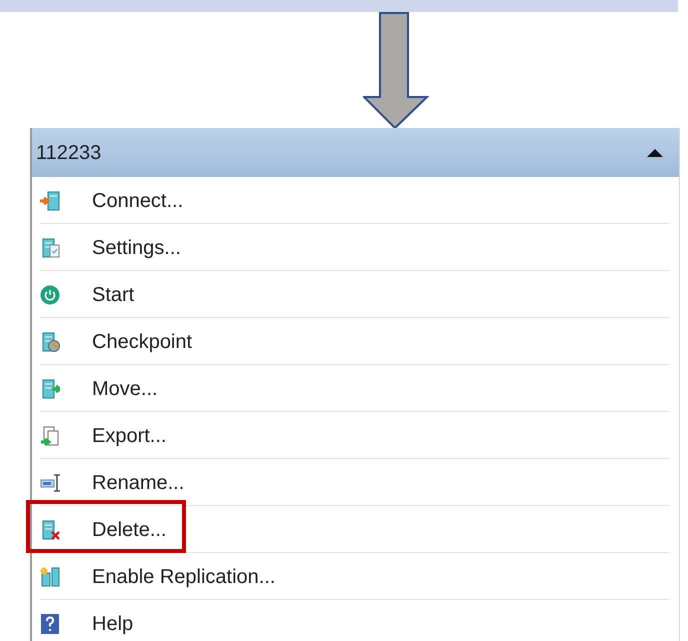 This screenshot has width=688, height=641. What do you see at coordinates (50, 294) in the screenshot?
I see `power-icon` at bounding box center [50, 294].